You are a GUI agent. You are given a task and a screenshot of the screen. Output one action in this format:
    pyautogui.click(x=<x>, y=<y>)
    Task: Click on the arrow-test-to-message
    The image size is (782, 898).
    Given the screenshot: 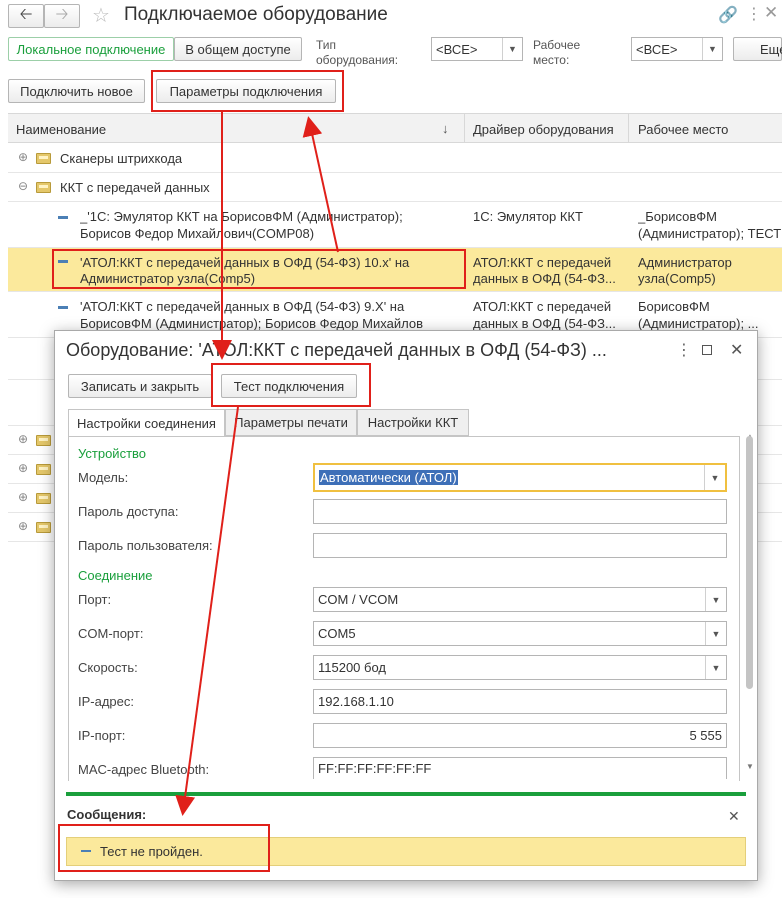 What is the action you would take?
    pyautogui.click(x=207, y=611)
    